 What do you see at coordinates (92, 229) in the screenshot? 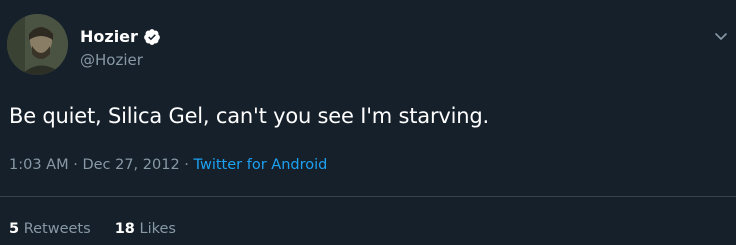
I see `tweet-stats: 5 Retweets 18 Likes` at bounding box center [92, 229].